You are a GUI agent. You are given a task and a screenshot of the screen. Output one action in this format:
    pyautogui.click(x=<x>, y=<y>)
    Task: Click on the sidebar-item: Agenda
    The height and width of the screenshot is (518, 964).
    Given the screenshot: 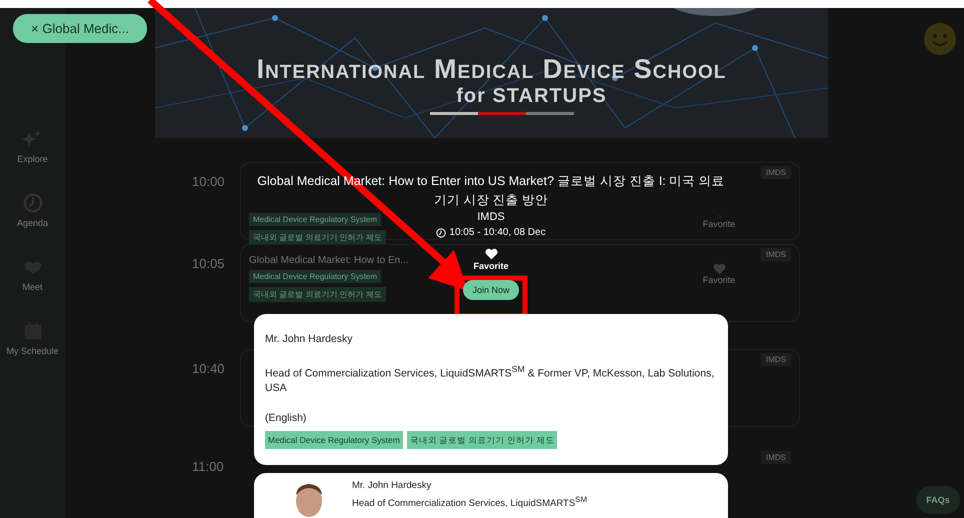 What is the action you would take?
    pyautogui.click(x=32, y=210)
    